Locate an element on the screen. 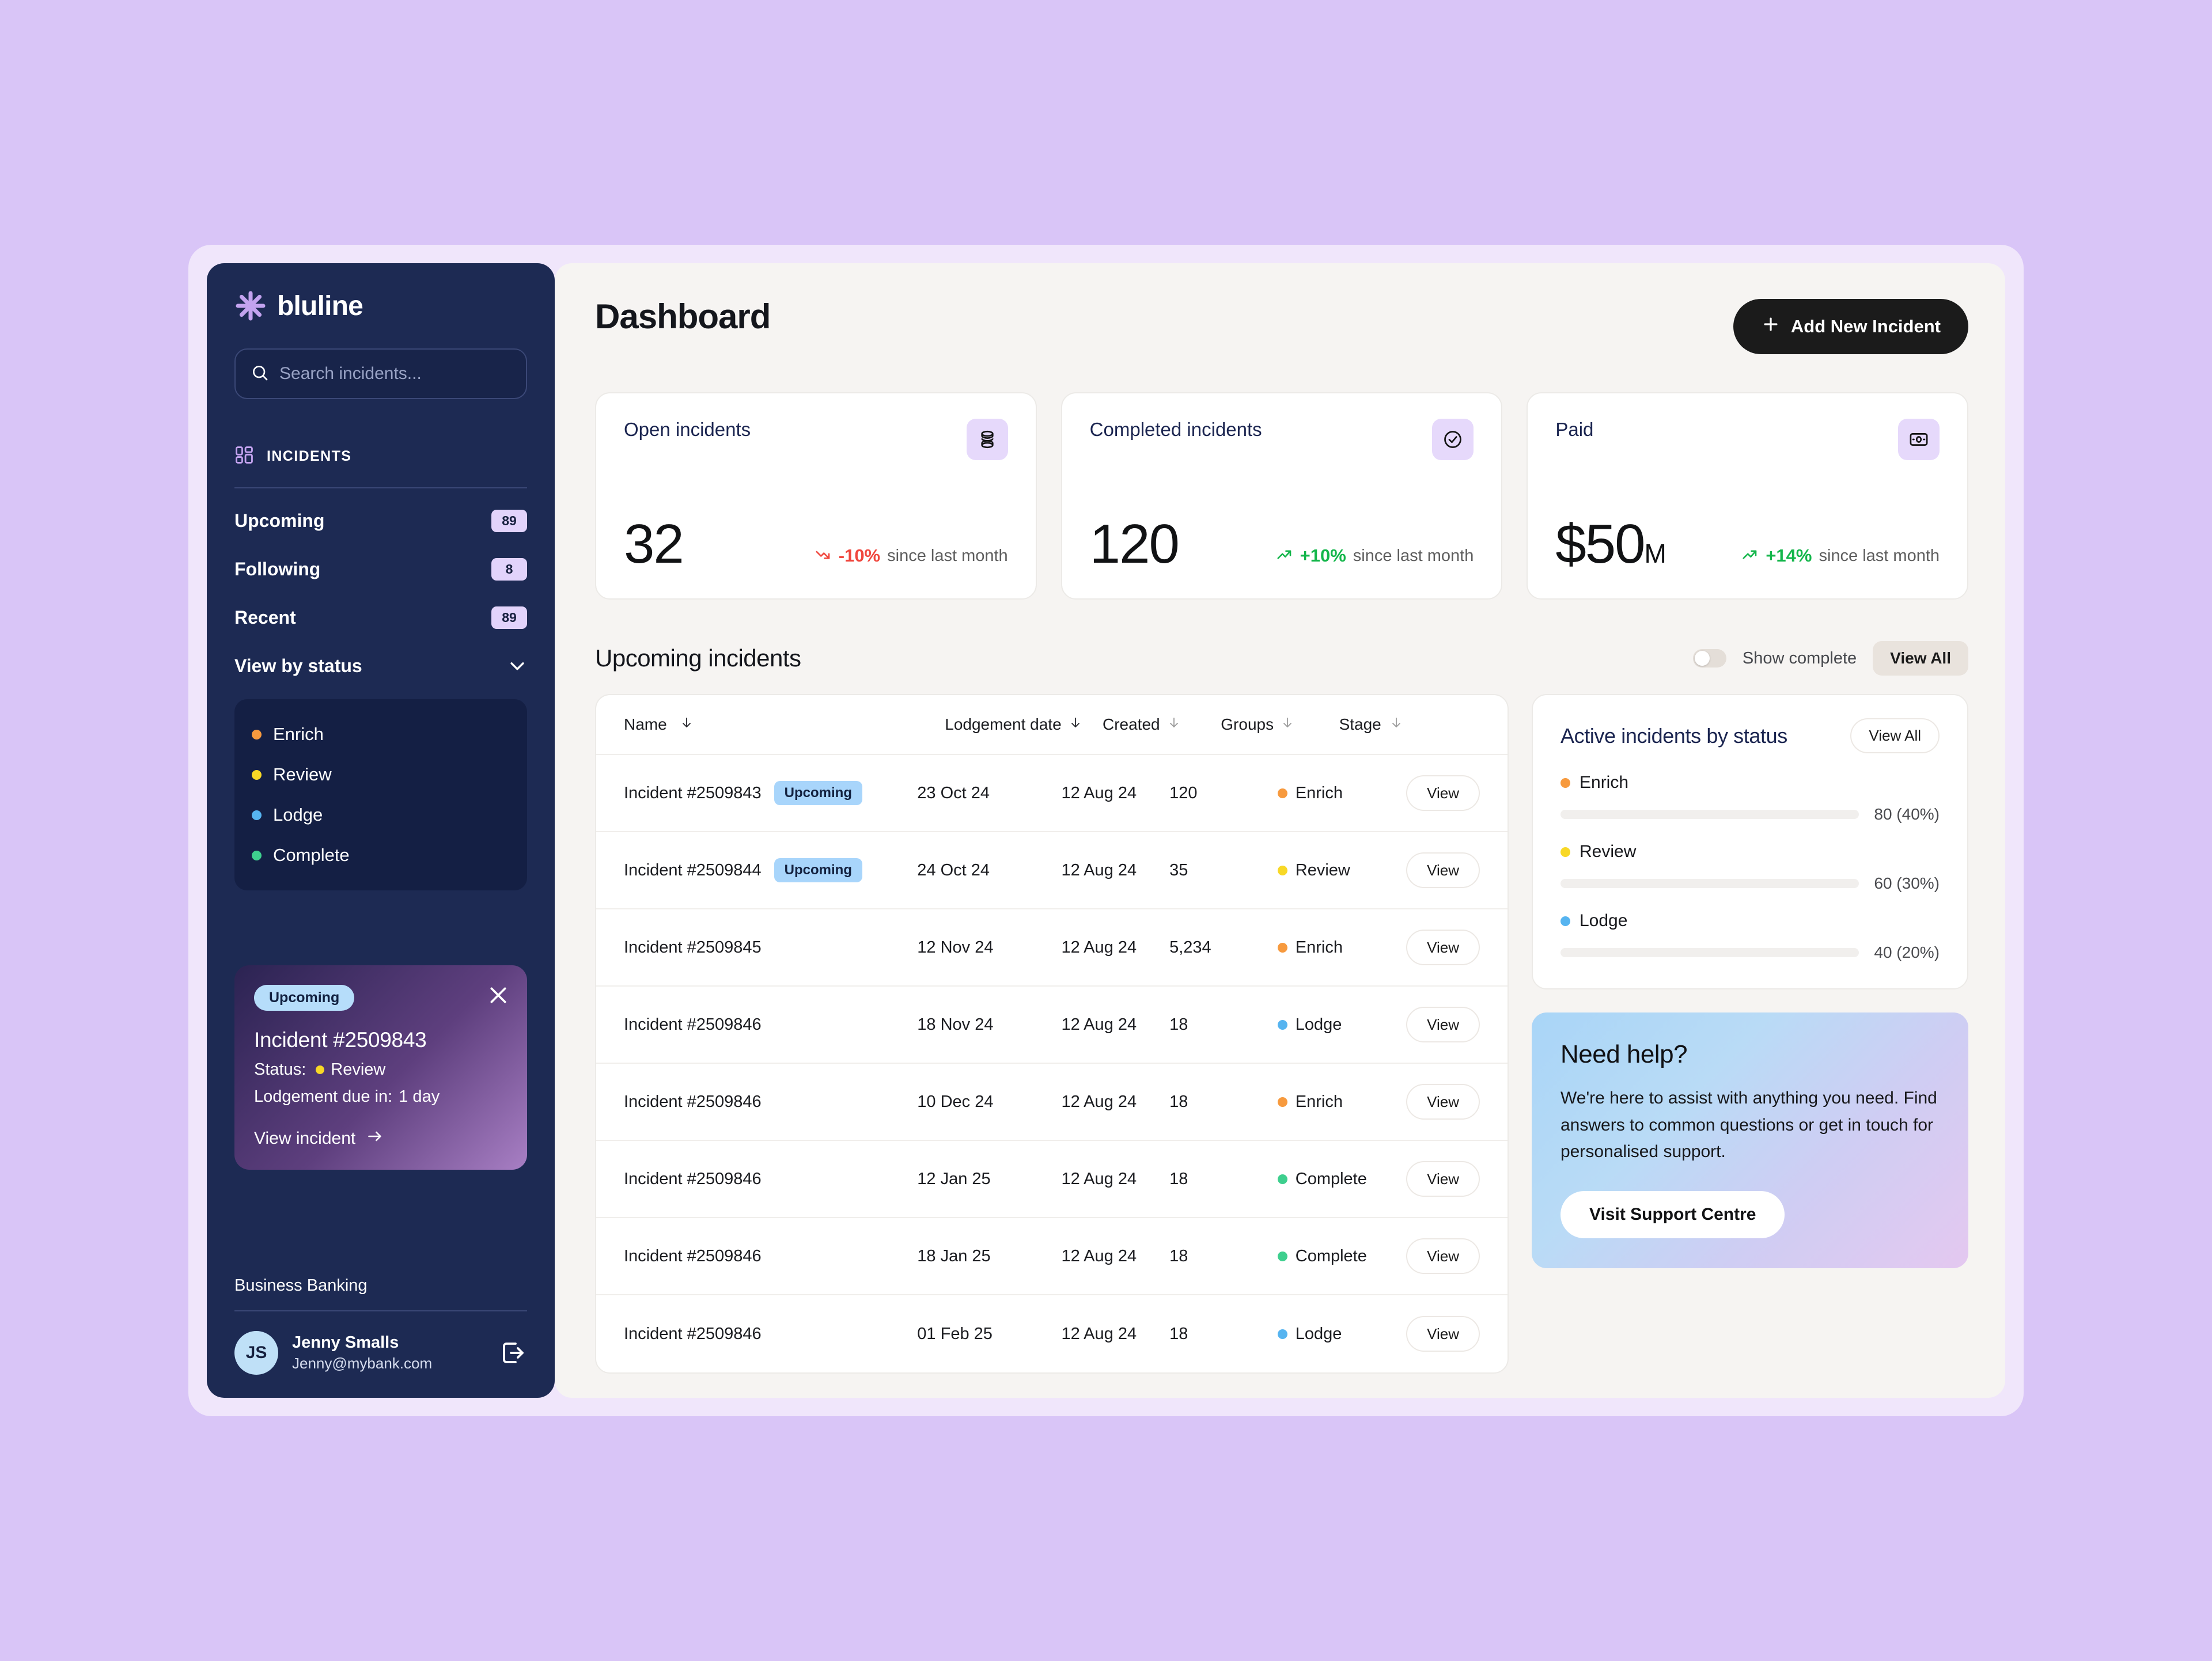 The height and width of the screenshot is (1661, 2212). cell-groups: 120 is located at coordinates (1183, 792).